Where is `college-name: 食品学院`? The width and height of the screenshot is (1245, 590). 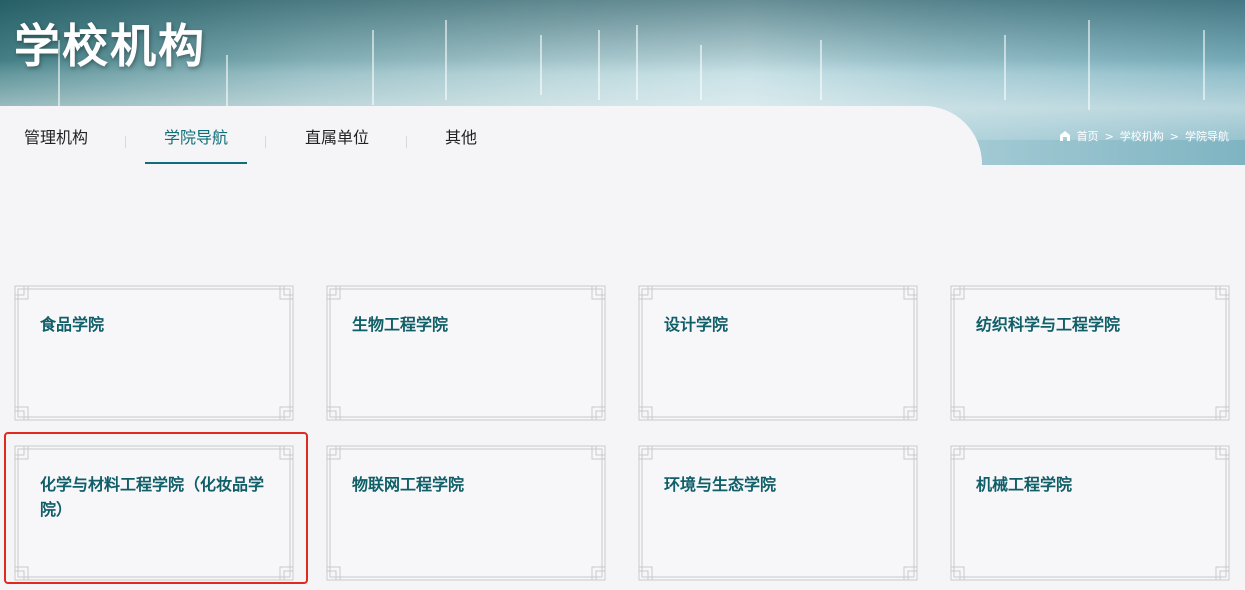
college-name: 食品学院 is located at coordinates (72, 324).